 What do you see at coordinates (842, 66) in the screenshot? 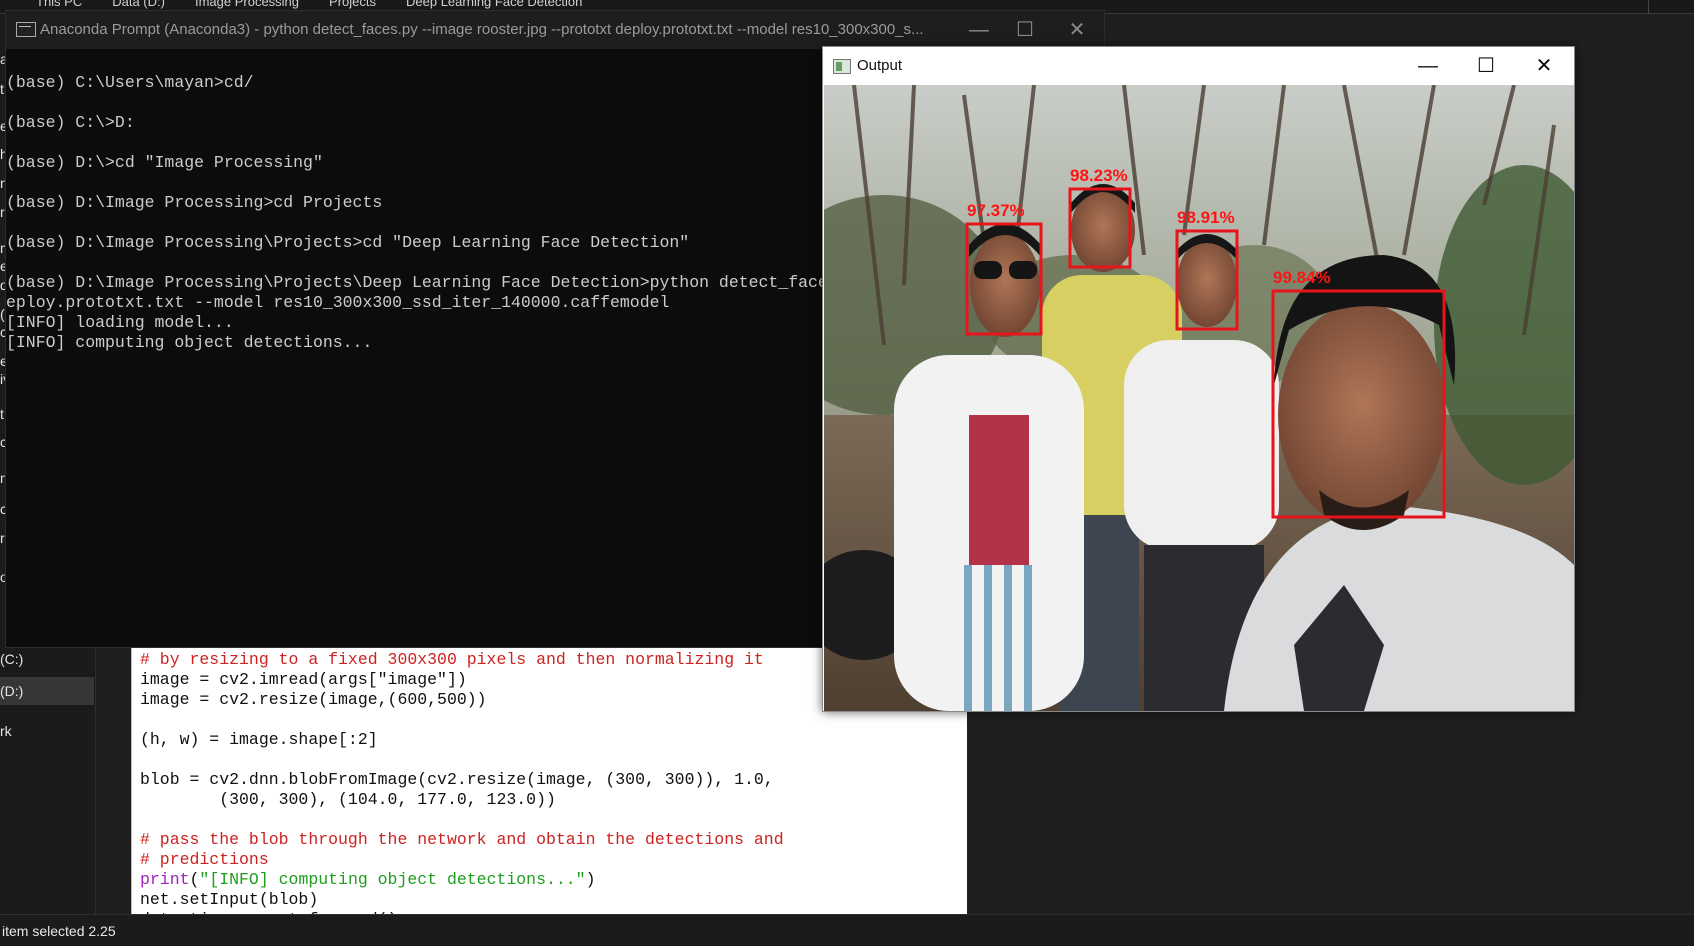
I see `image-window-icon` at bounding box center [842, 66].